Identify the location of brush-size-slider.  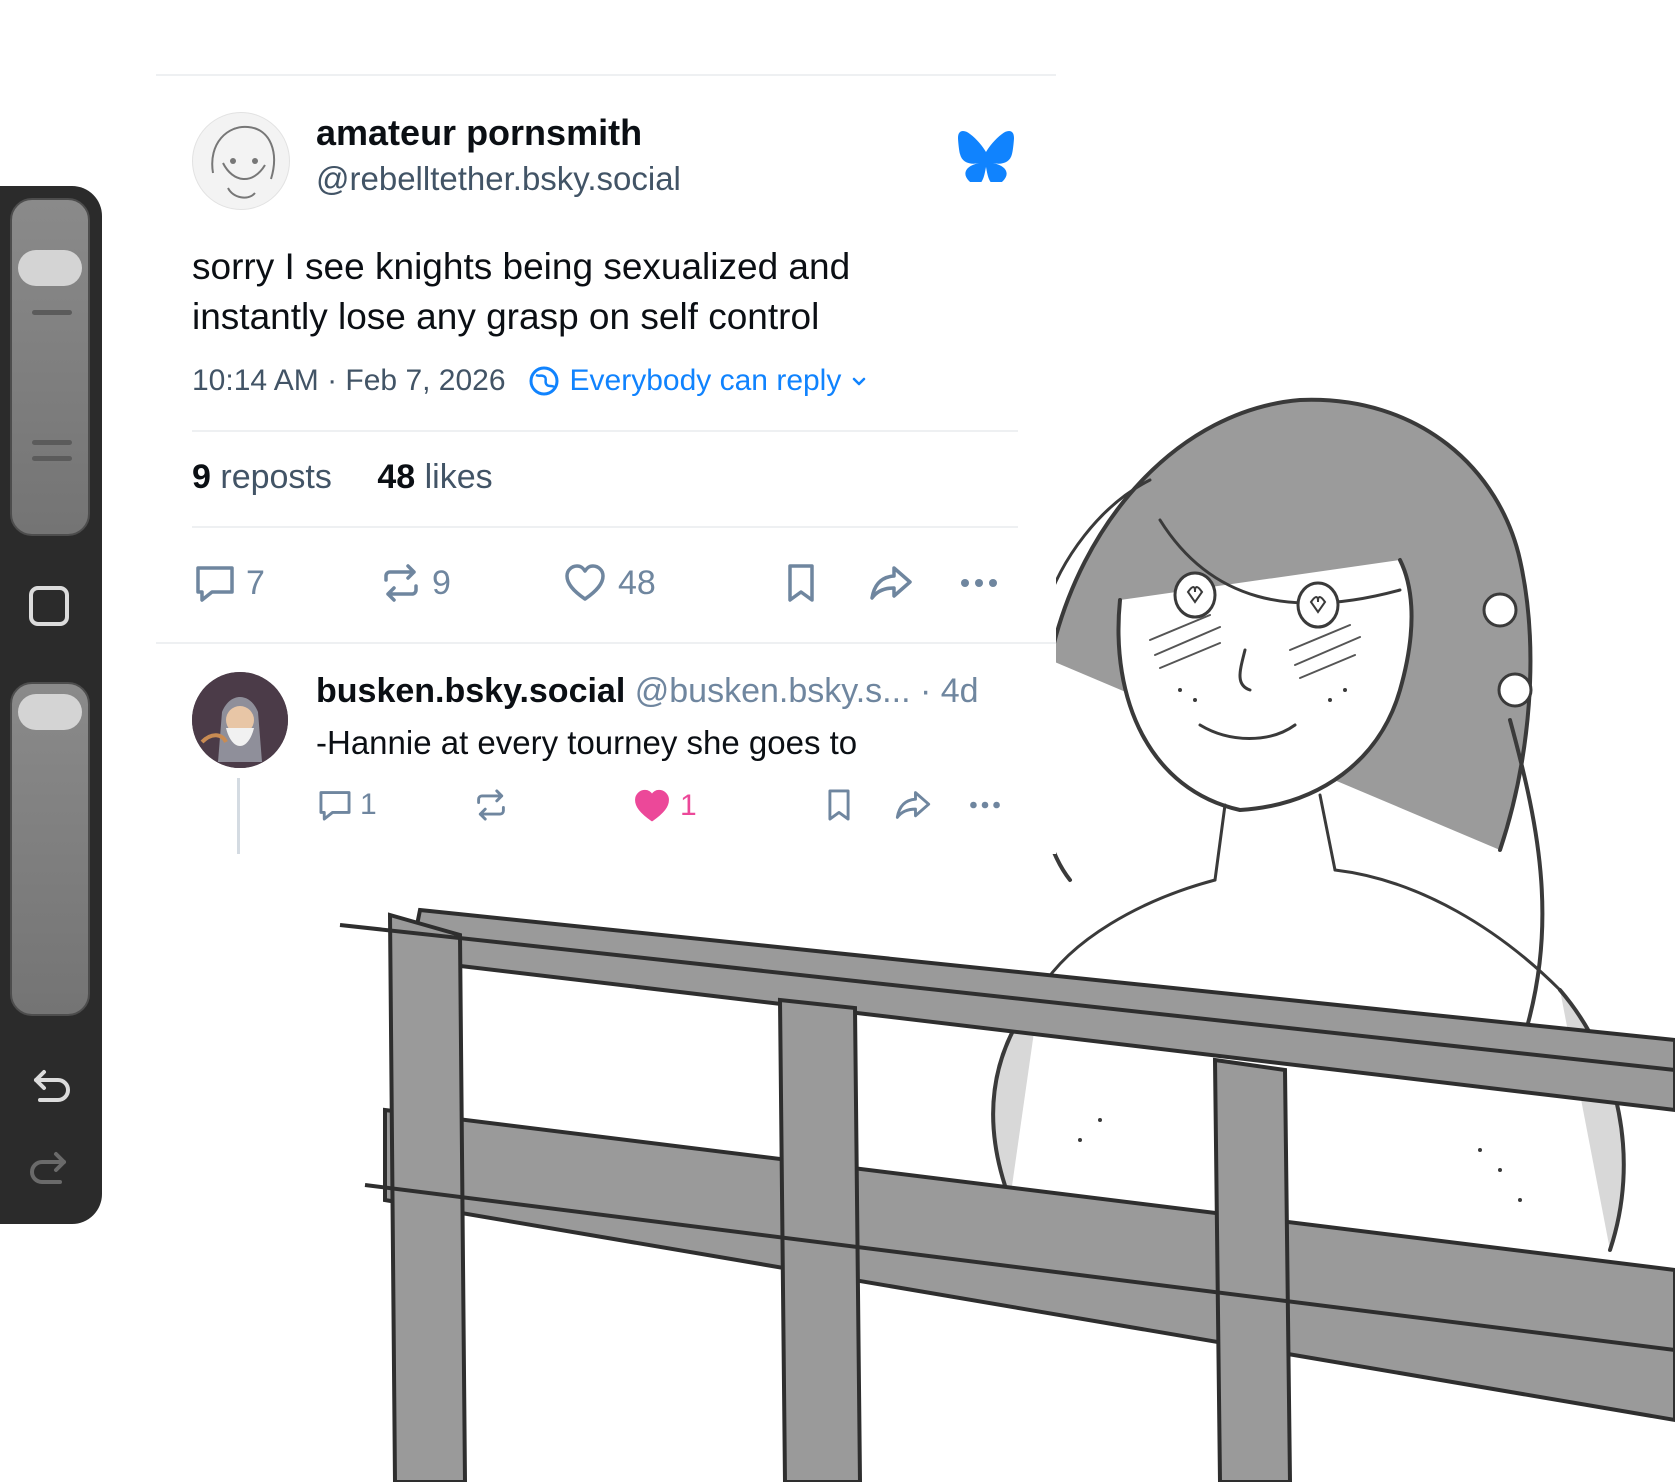
(50, 367).